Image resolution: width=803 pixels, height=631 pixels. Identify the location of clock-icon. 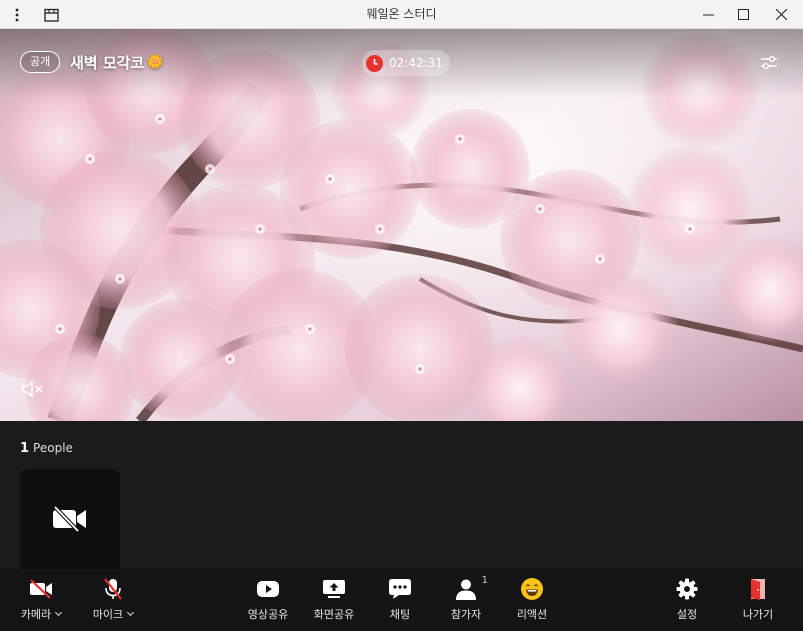
(374, 63).